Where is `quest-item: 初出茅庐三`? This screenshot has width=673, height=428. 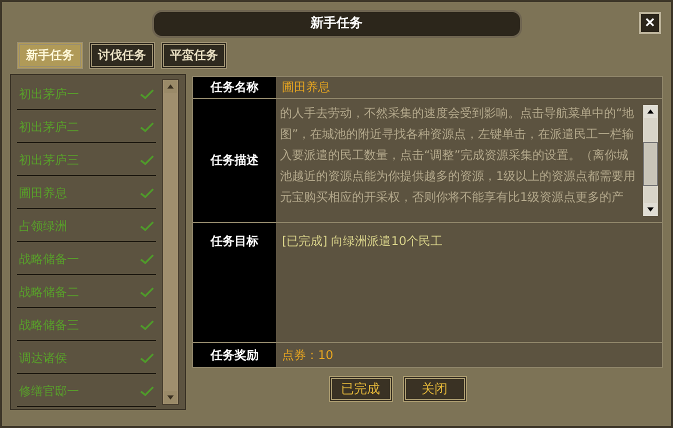 quest-item: 初出茅庐三 is located at coordinates (86, 160).